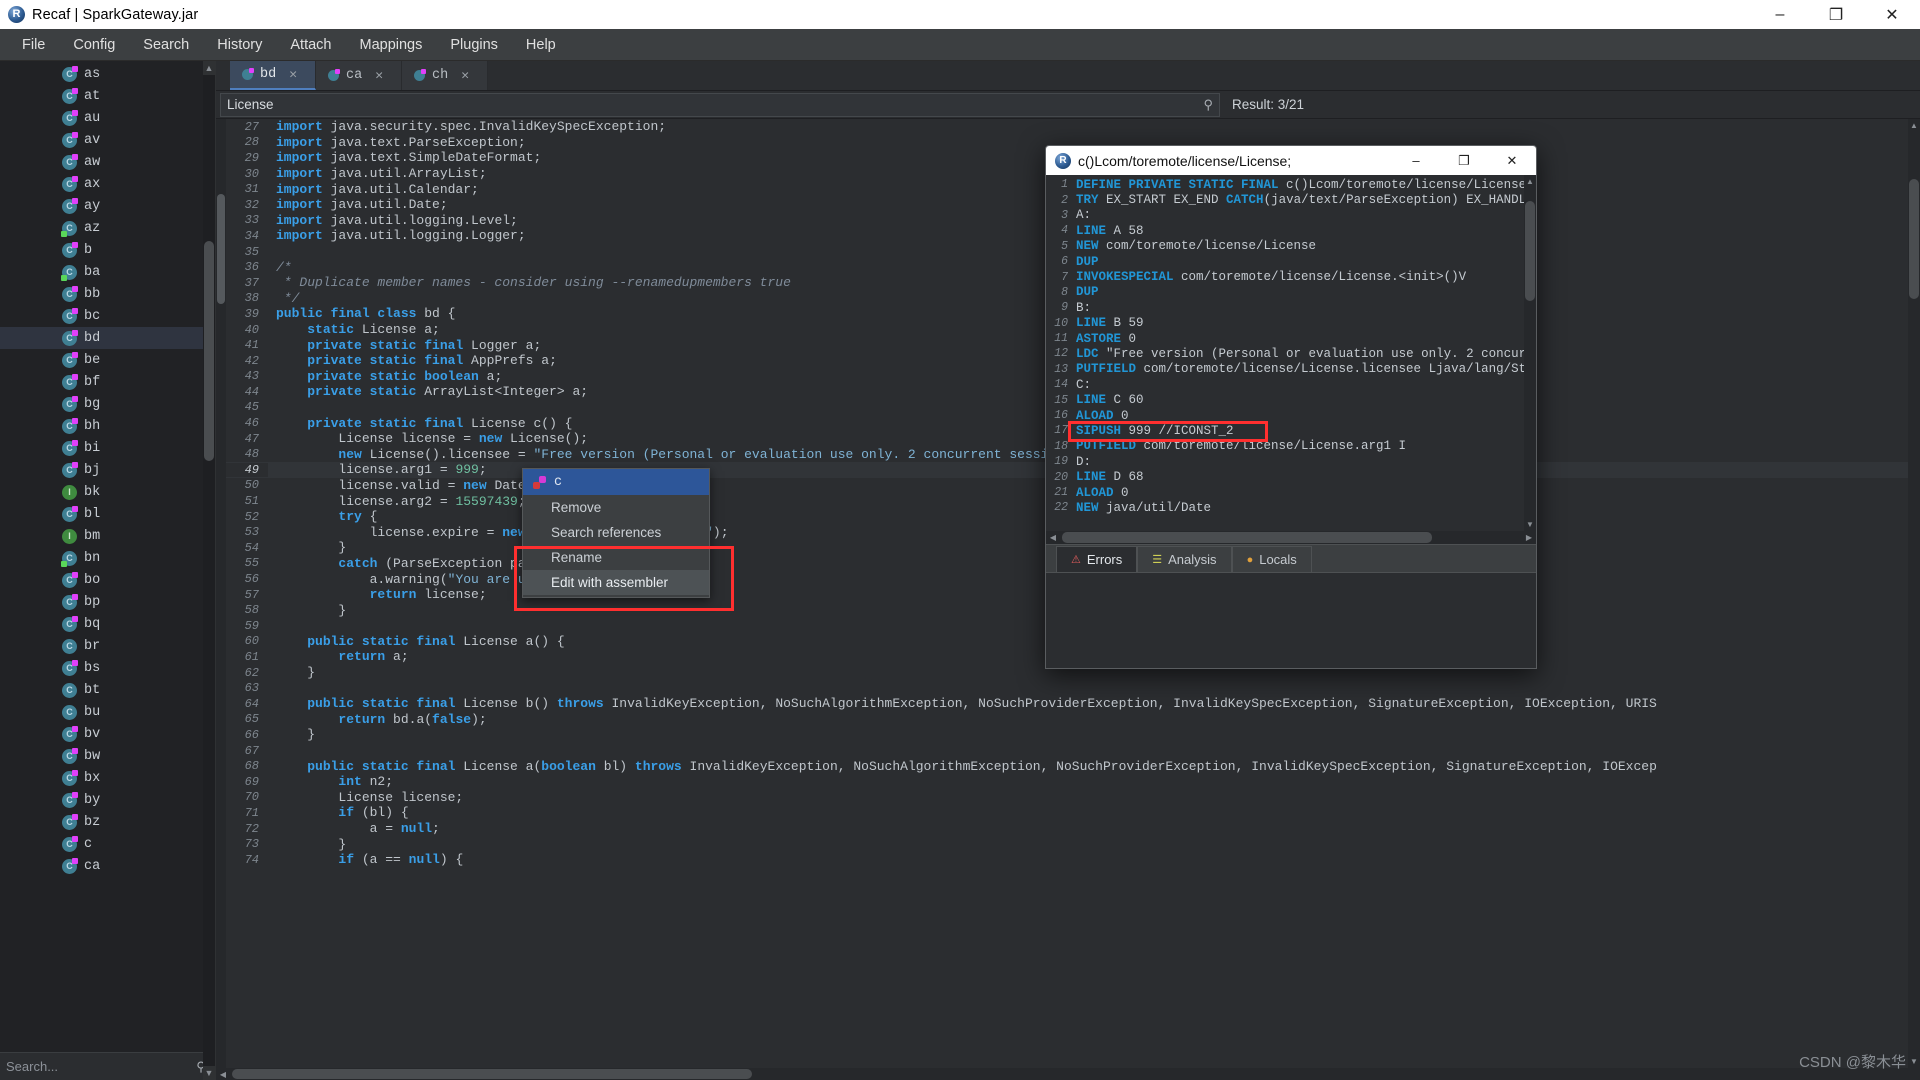  What do you see at coordinates (1530, 353) in the screenshot?
I see `assembler-vertical-scrollbar: ▲ ▼` at bounding box center [1530, 353].